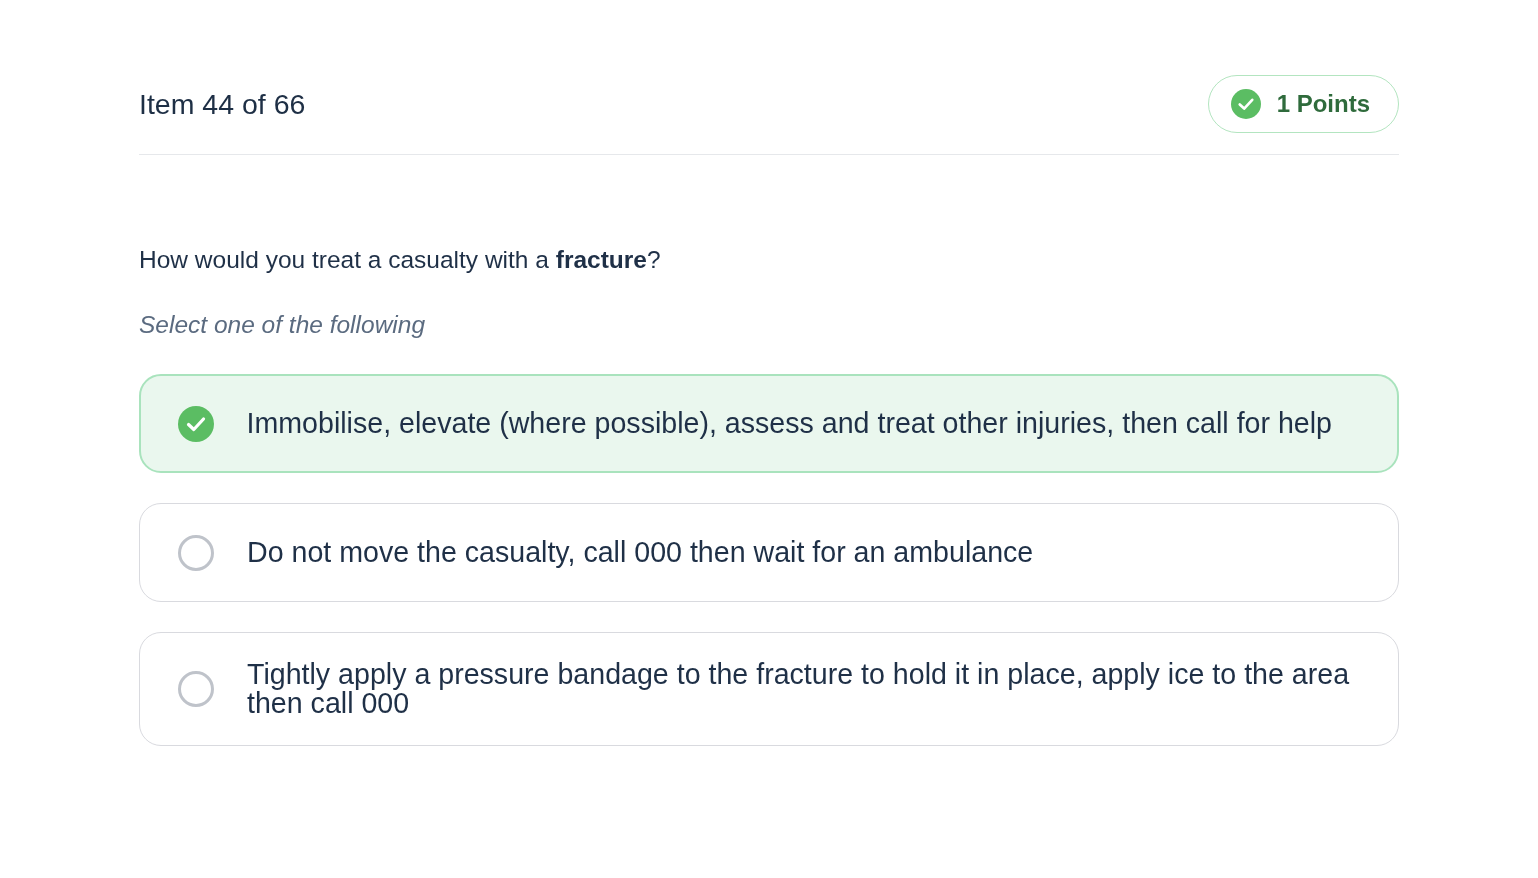 The height and width of the screenshot is (878, 1538). What do you see at coordinates (769, 423) in the screenshot?
I see `answer-option: Immobilise, elevate (where possible), assess and treat other injuries, then call for help` at bounding box center [769, 423].